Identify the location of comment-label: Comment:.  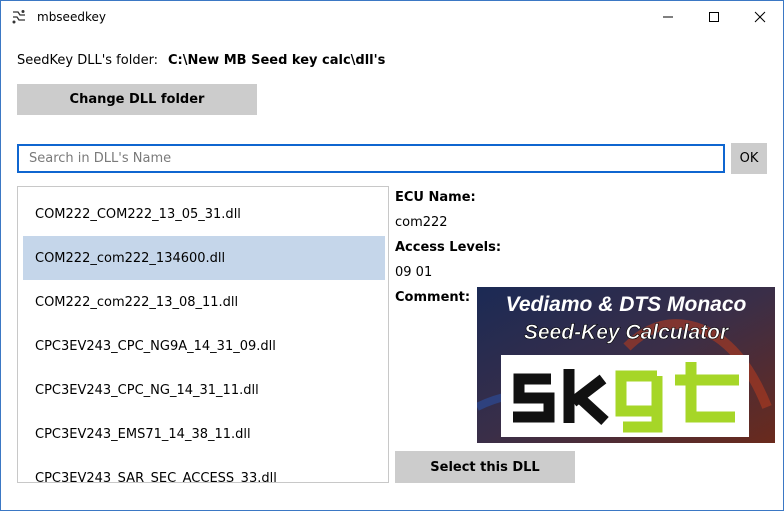
(433, 297).